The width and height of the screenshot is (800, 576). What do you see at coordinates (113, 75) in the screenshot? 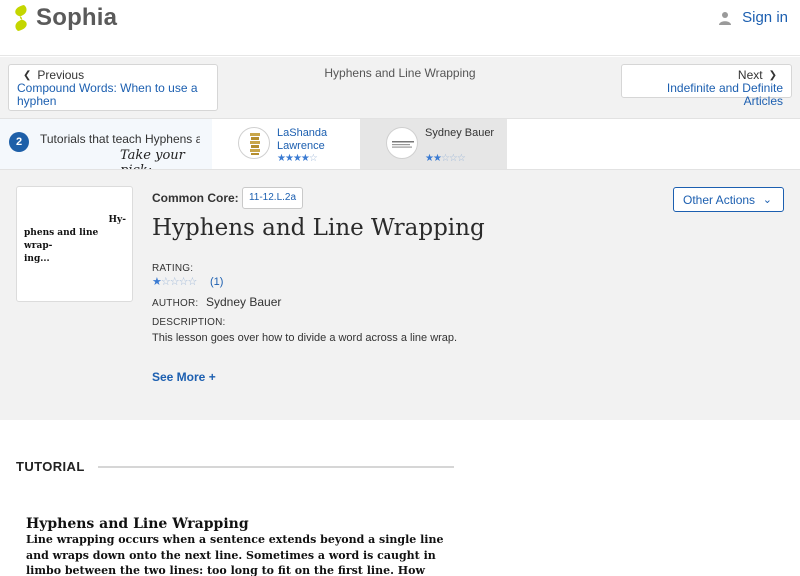
I see `previous-direction: ❮ Previous` at bounding box center [113, 75].